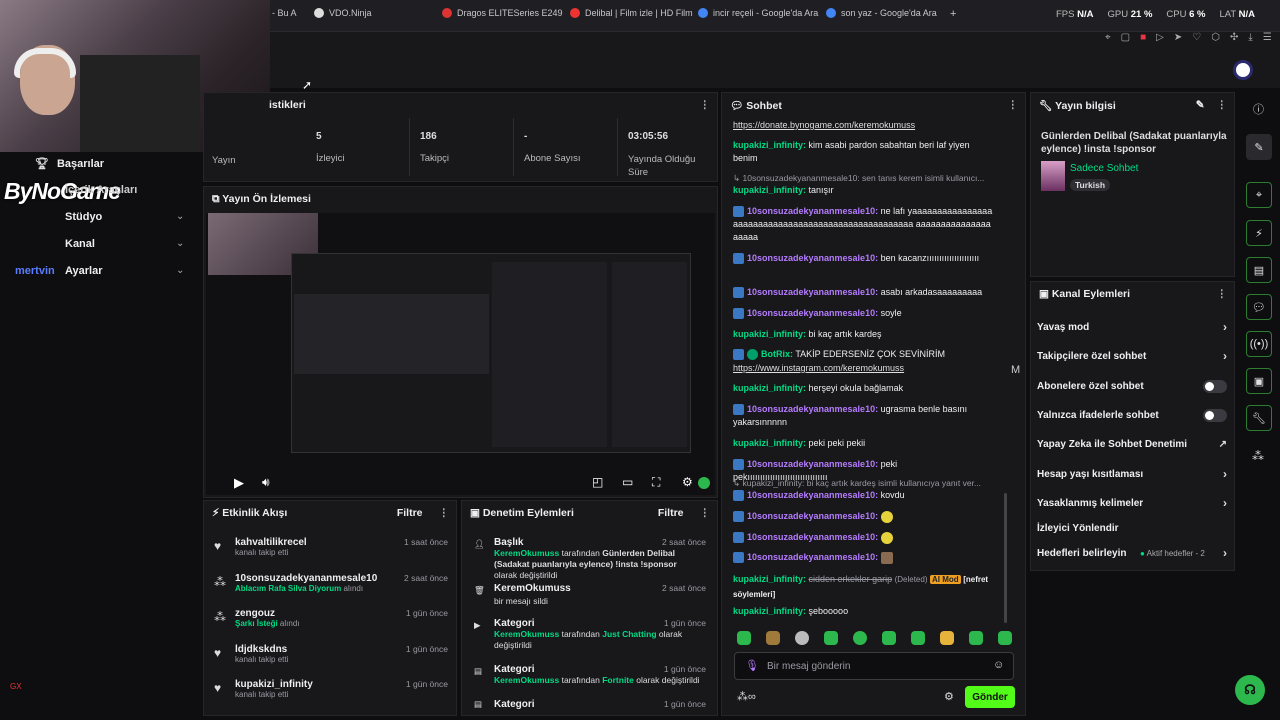 This screenshot has width=1280, height=720. Describe the element at coordinates (597, 482) in the screenshot. I see `pip-icon: ◰` at that location.